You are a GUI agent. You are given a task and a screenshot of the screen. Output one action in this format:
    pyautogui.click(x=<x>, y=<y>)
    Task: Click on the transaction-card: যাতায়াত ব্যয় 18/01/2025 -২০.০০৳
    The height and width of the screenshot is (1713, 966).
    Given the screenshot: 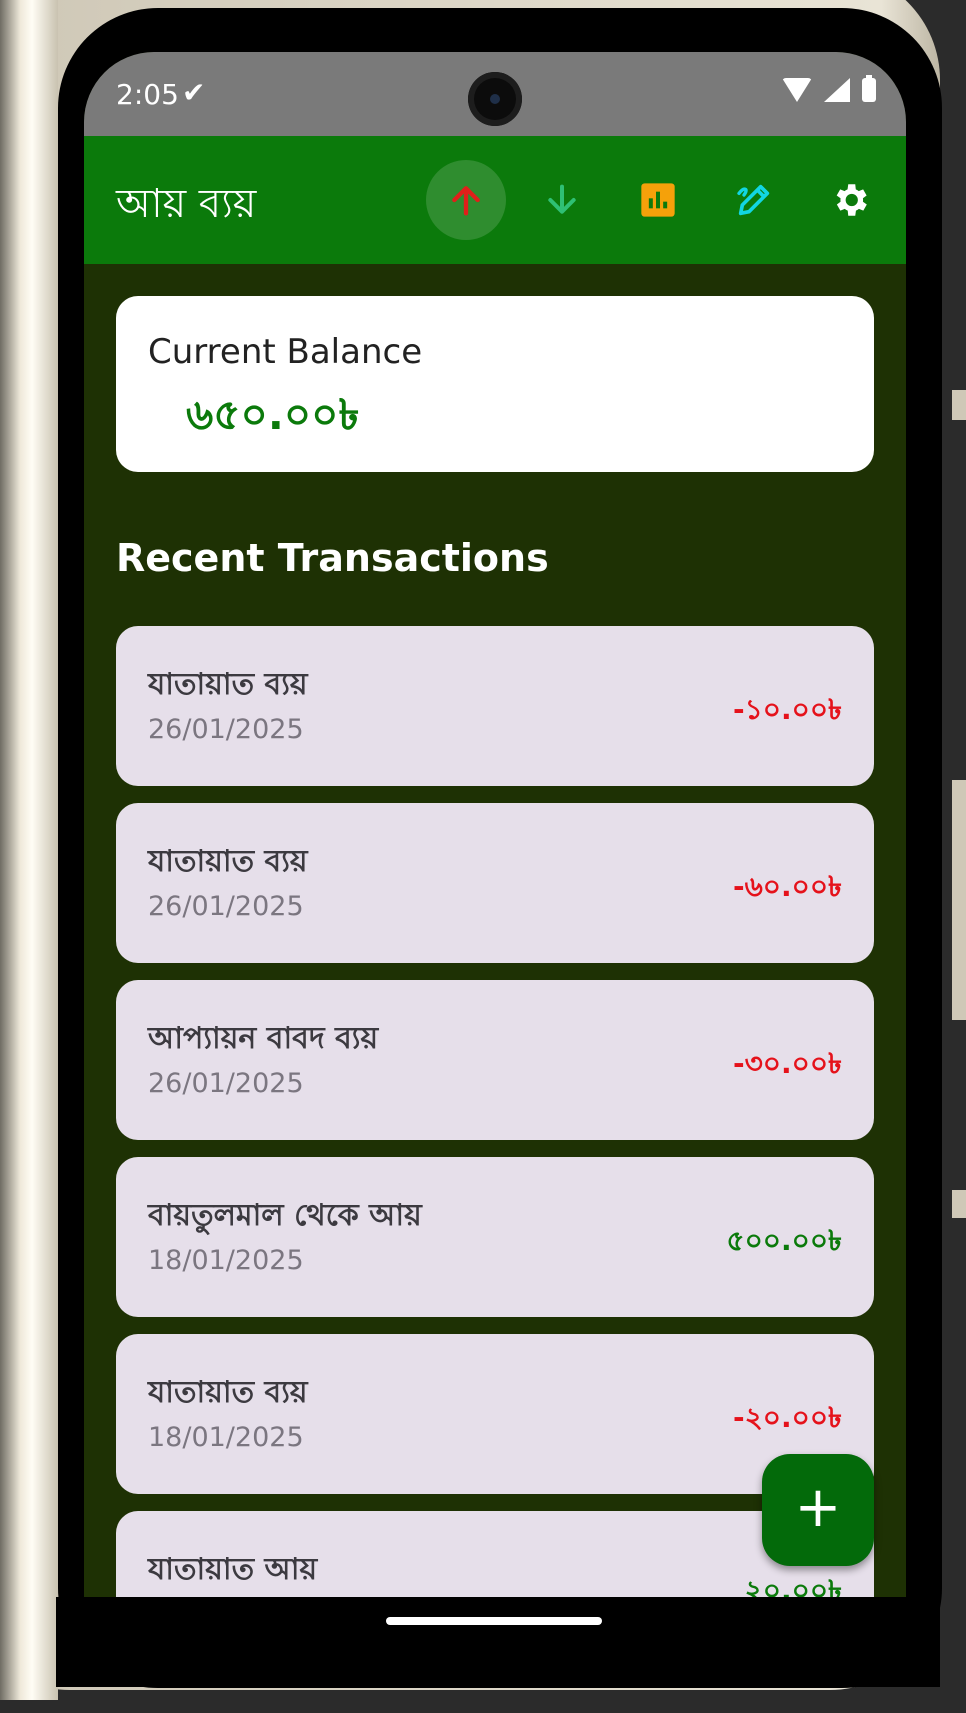 What is the action you would take?
    pyautogui.click(x=495, y=1414)
    